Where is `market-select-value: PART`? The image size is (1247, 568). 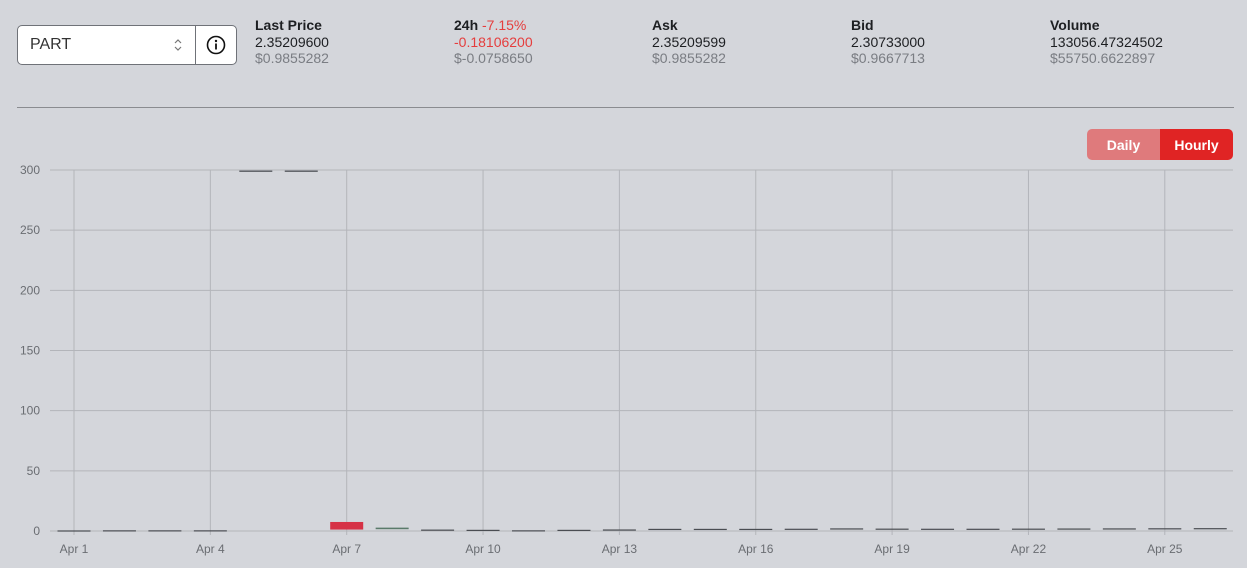 market-select-value: PART is located at coordinates (51, 44).